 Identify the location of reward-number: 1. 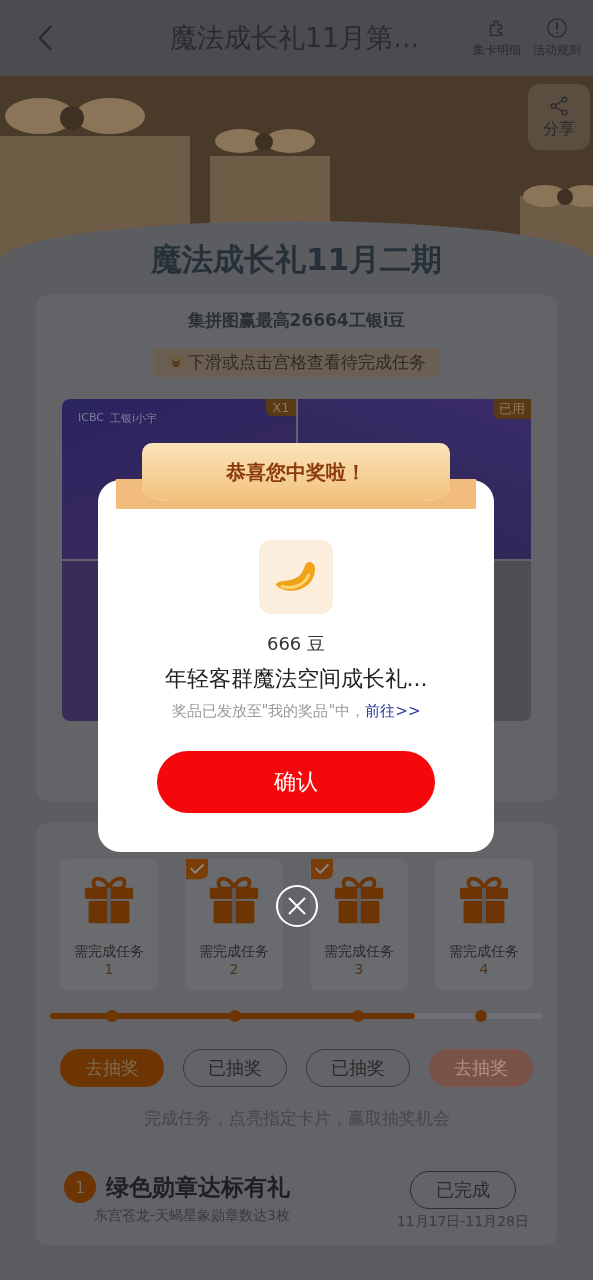
(109, 969).